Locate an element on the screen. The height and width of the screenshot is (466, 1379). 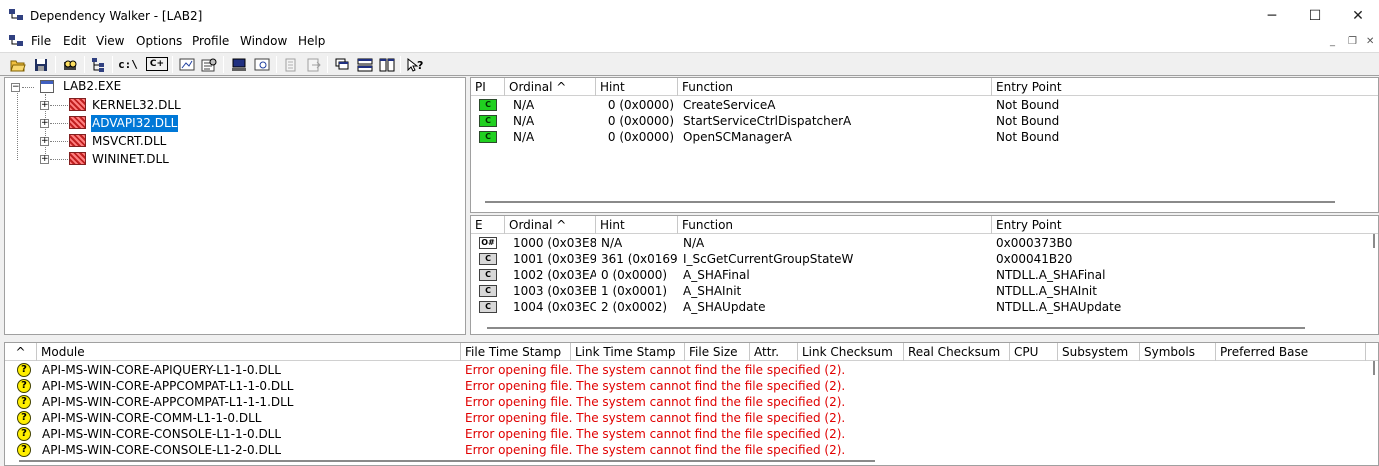
col-link-time-stamp: Link Time Stamp is located at coordinates (628, 352).